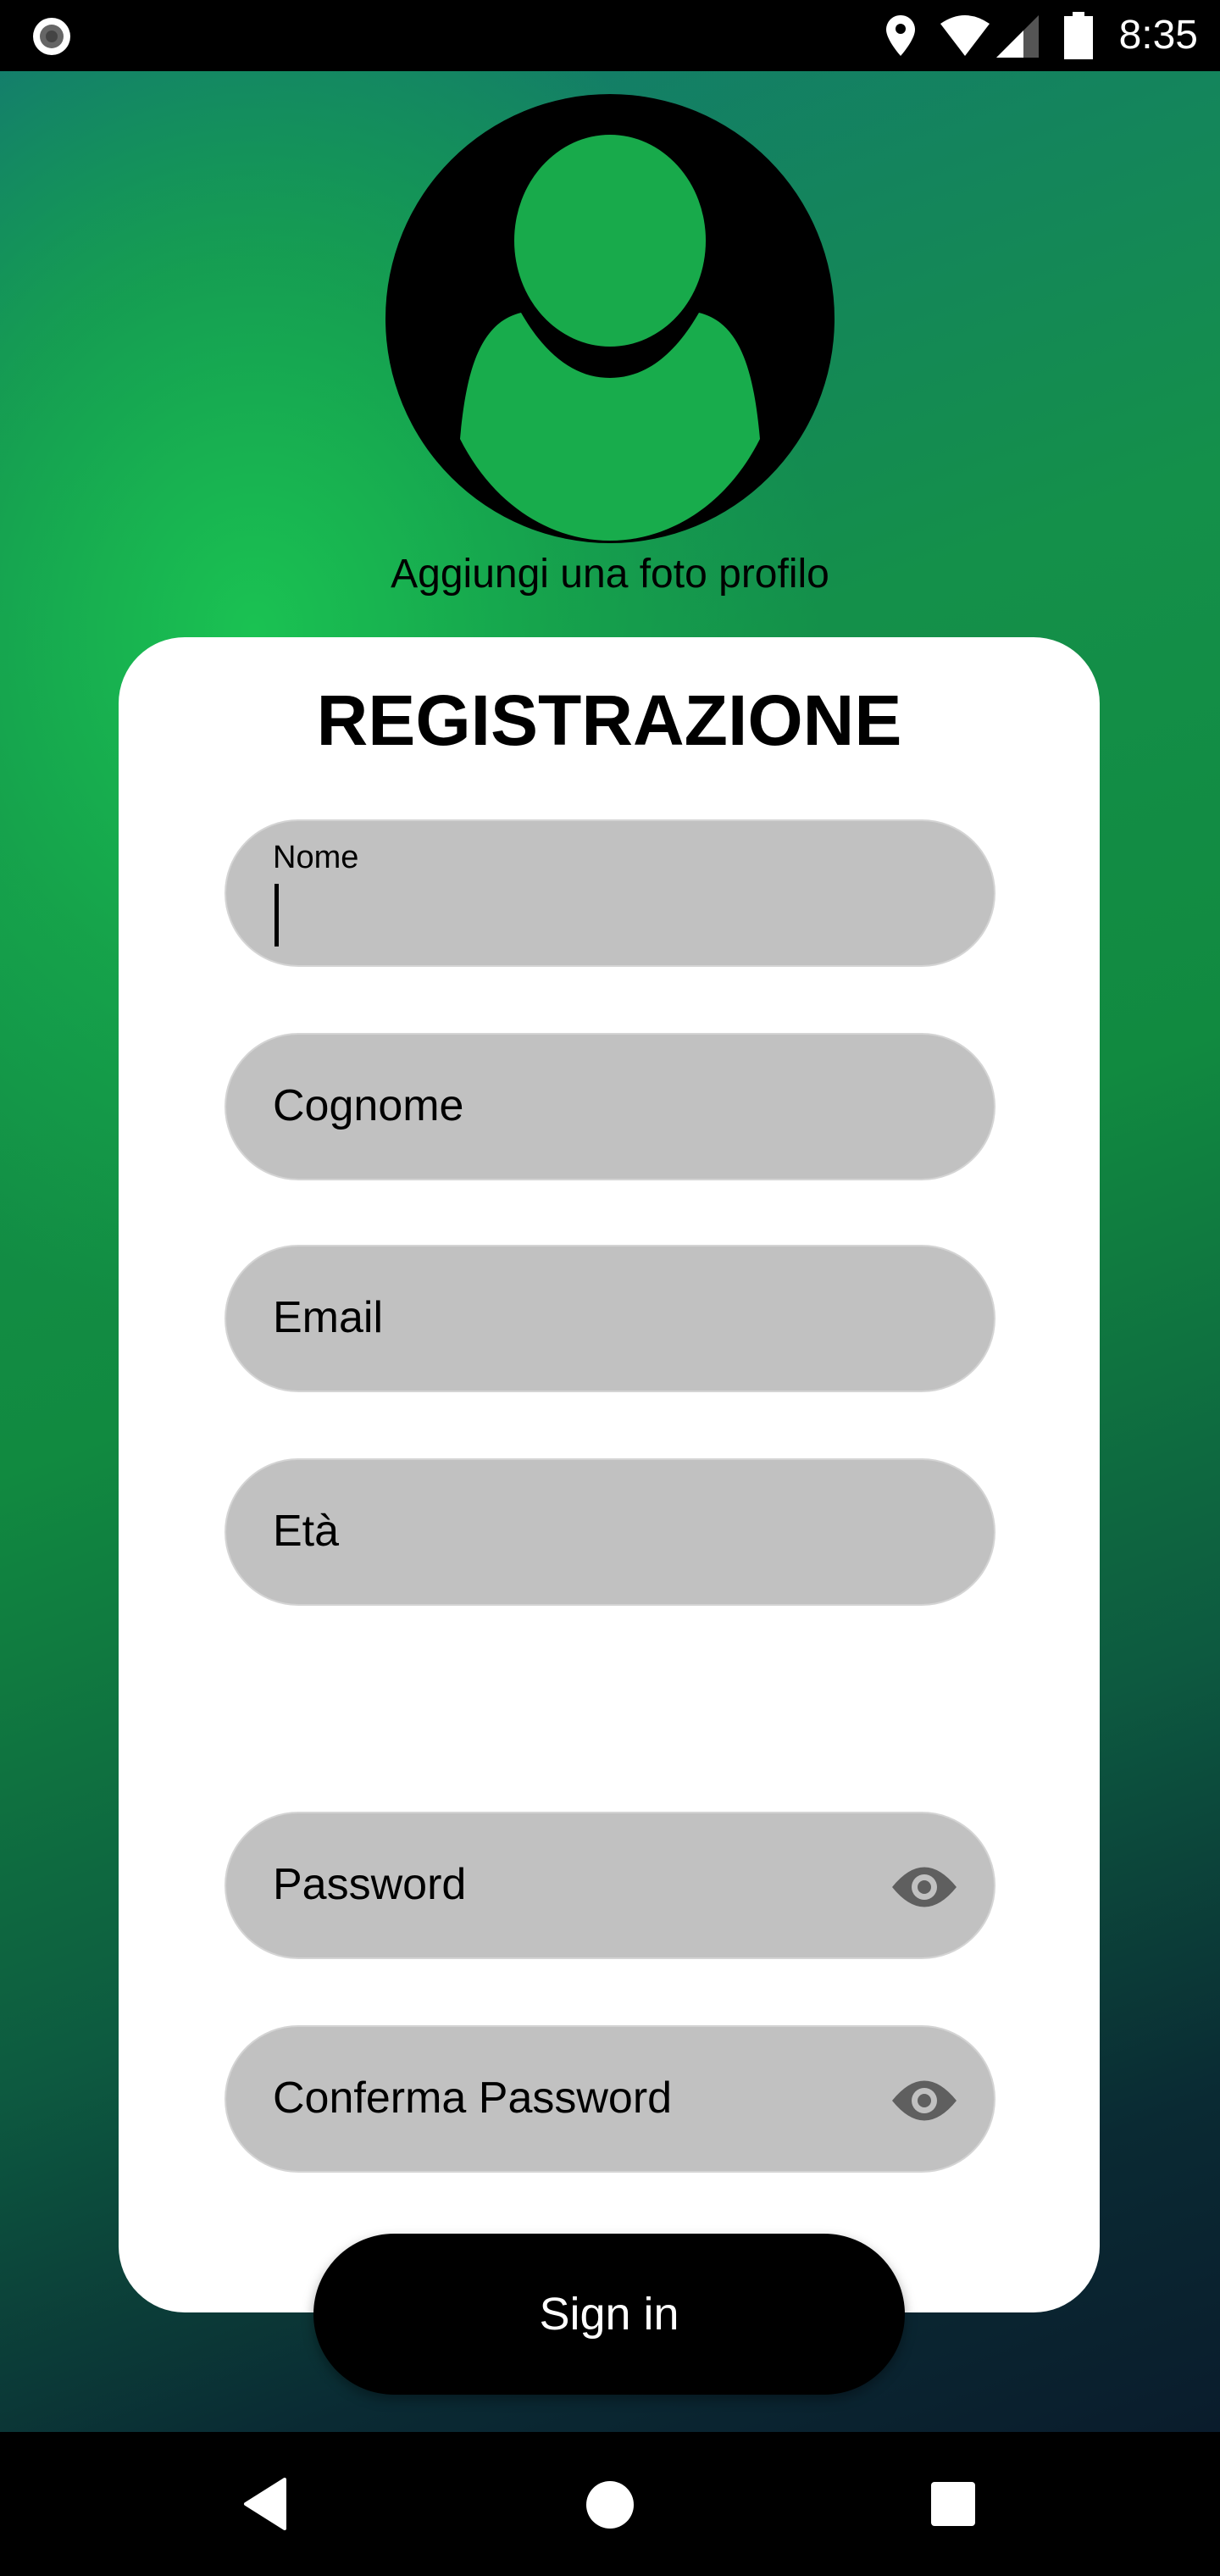  Describe the element at coordinates (306, 1531) in the screenshot. I see `age-placeholder: Età` at that location.